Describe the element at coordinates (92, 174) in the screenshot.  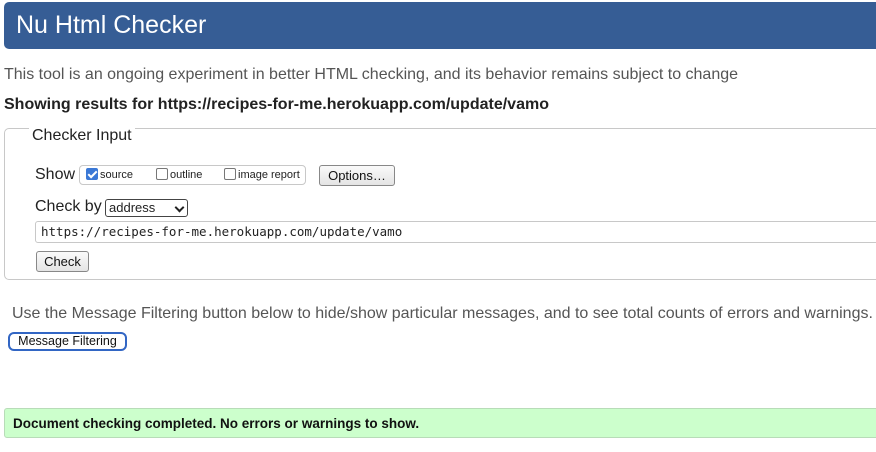
I see `source-checkbox` at that location.